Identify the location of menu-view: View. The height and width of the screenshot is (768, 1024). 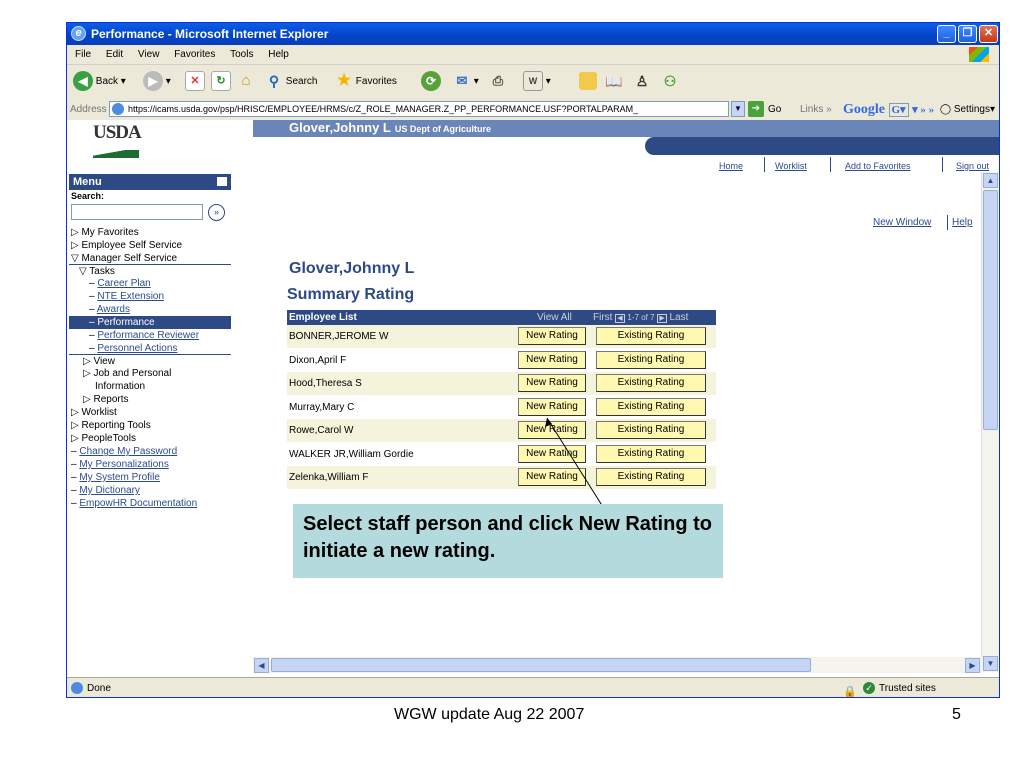
(149, 54).